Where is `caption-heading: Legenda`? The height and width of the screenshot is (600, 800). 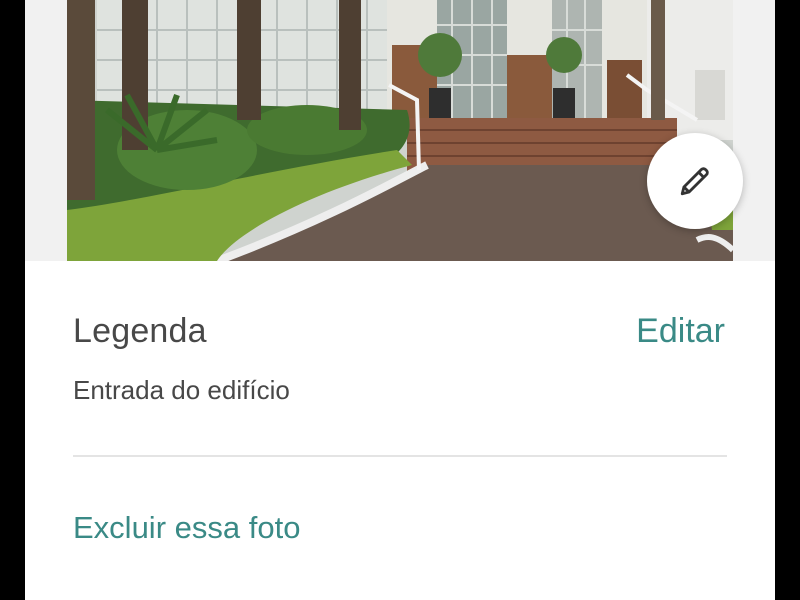 caption-heading: Legenda is located at coordinates (140, 331).